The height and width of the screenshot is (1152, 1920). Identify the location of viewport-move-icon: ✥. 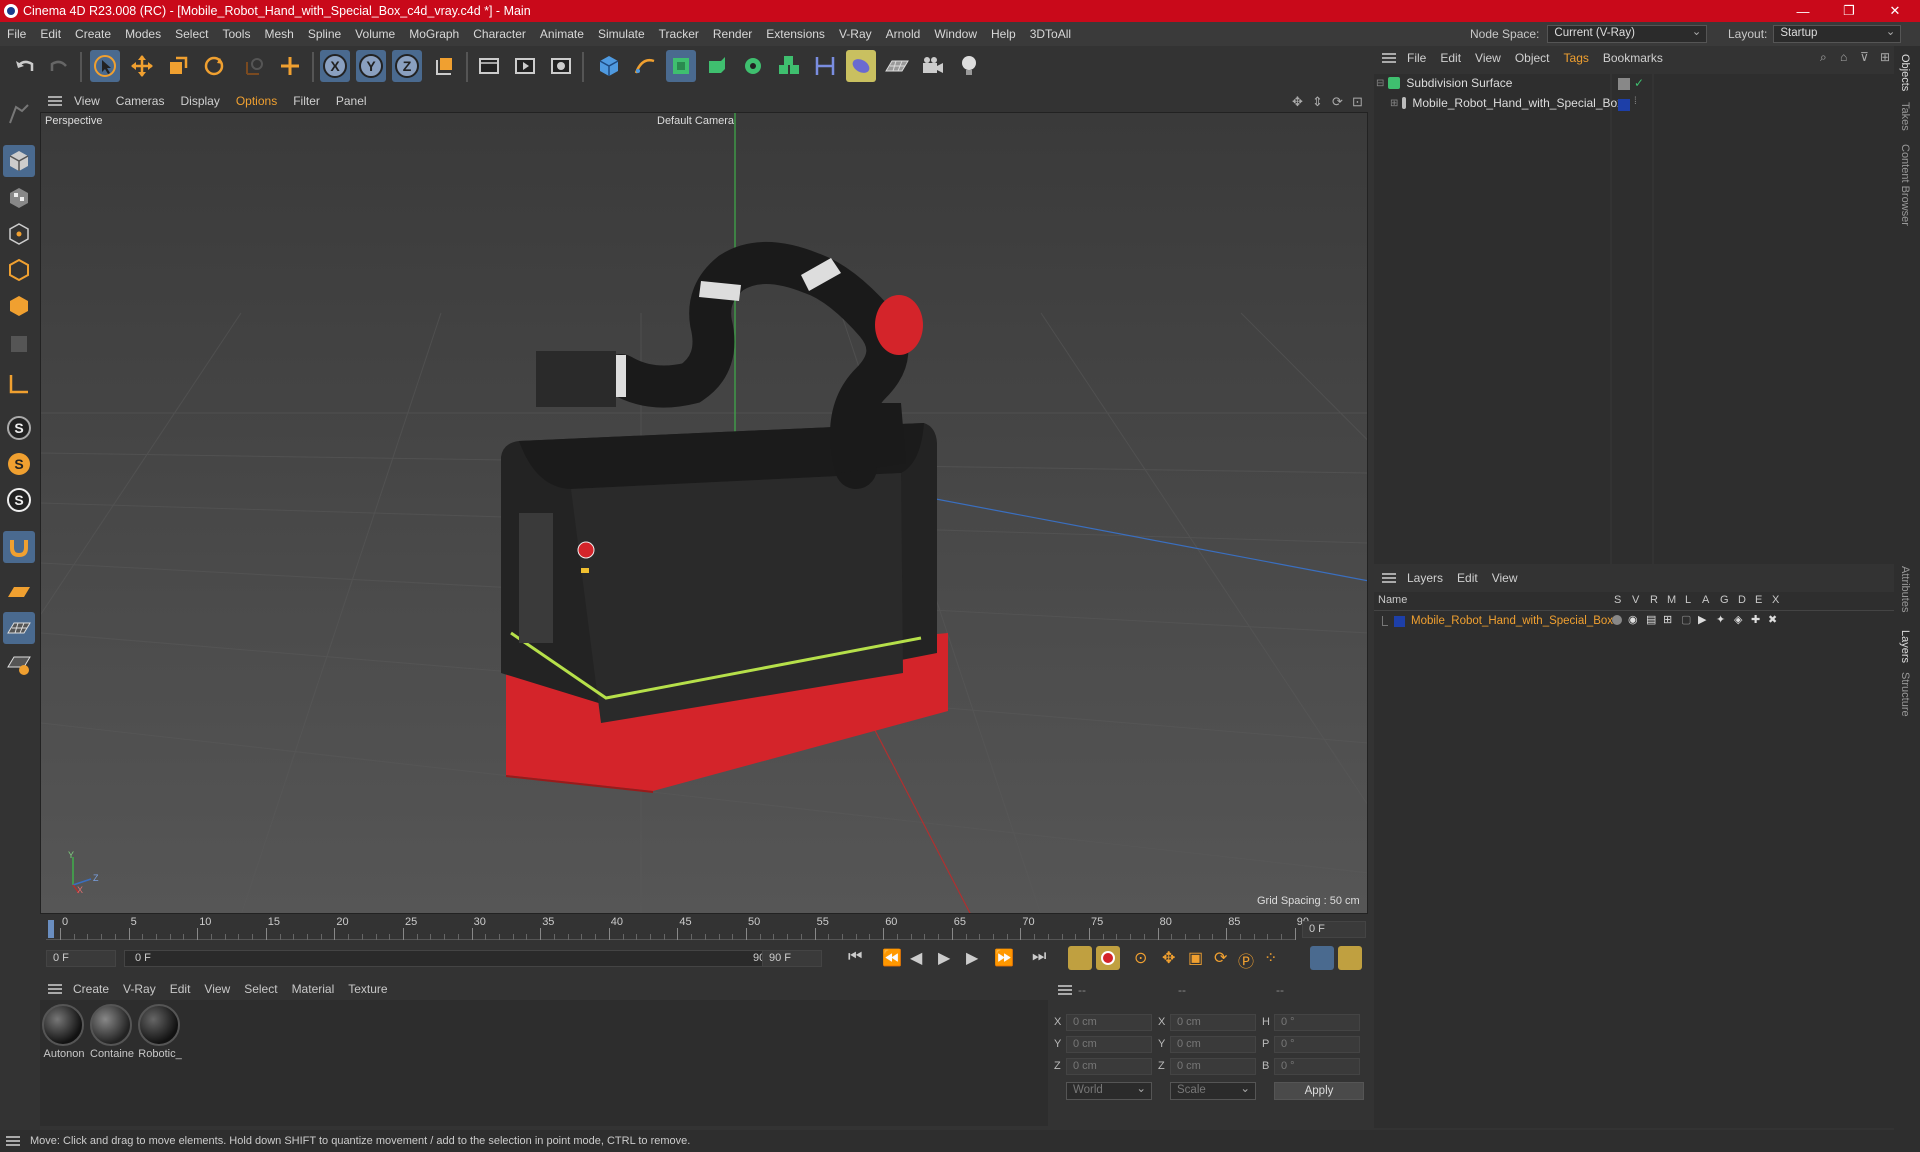
(1297, 102).